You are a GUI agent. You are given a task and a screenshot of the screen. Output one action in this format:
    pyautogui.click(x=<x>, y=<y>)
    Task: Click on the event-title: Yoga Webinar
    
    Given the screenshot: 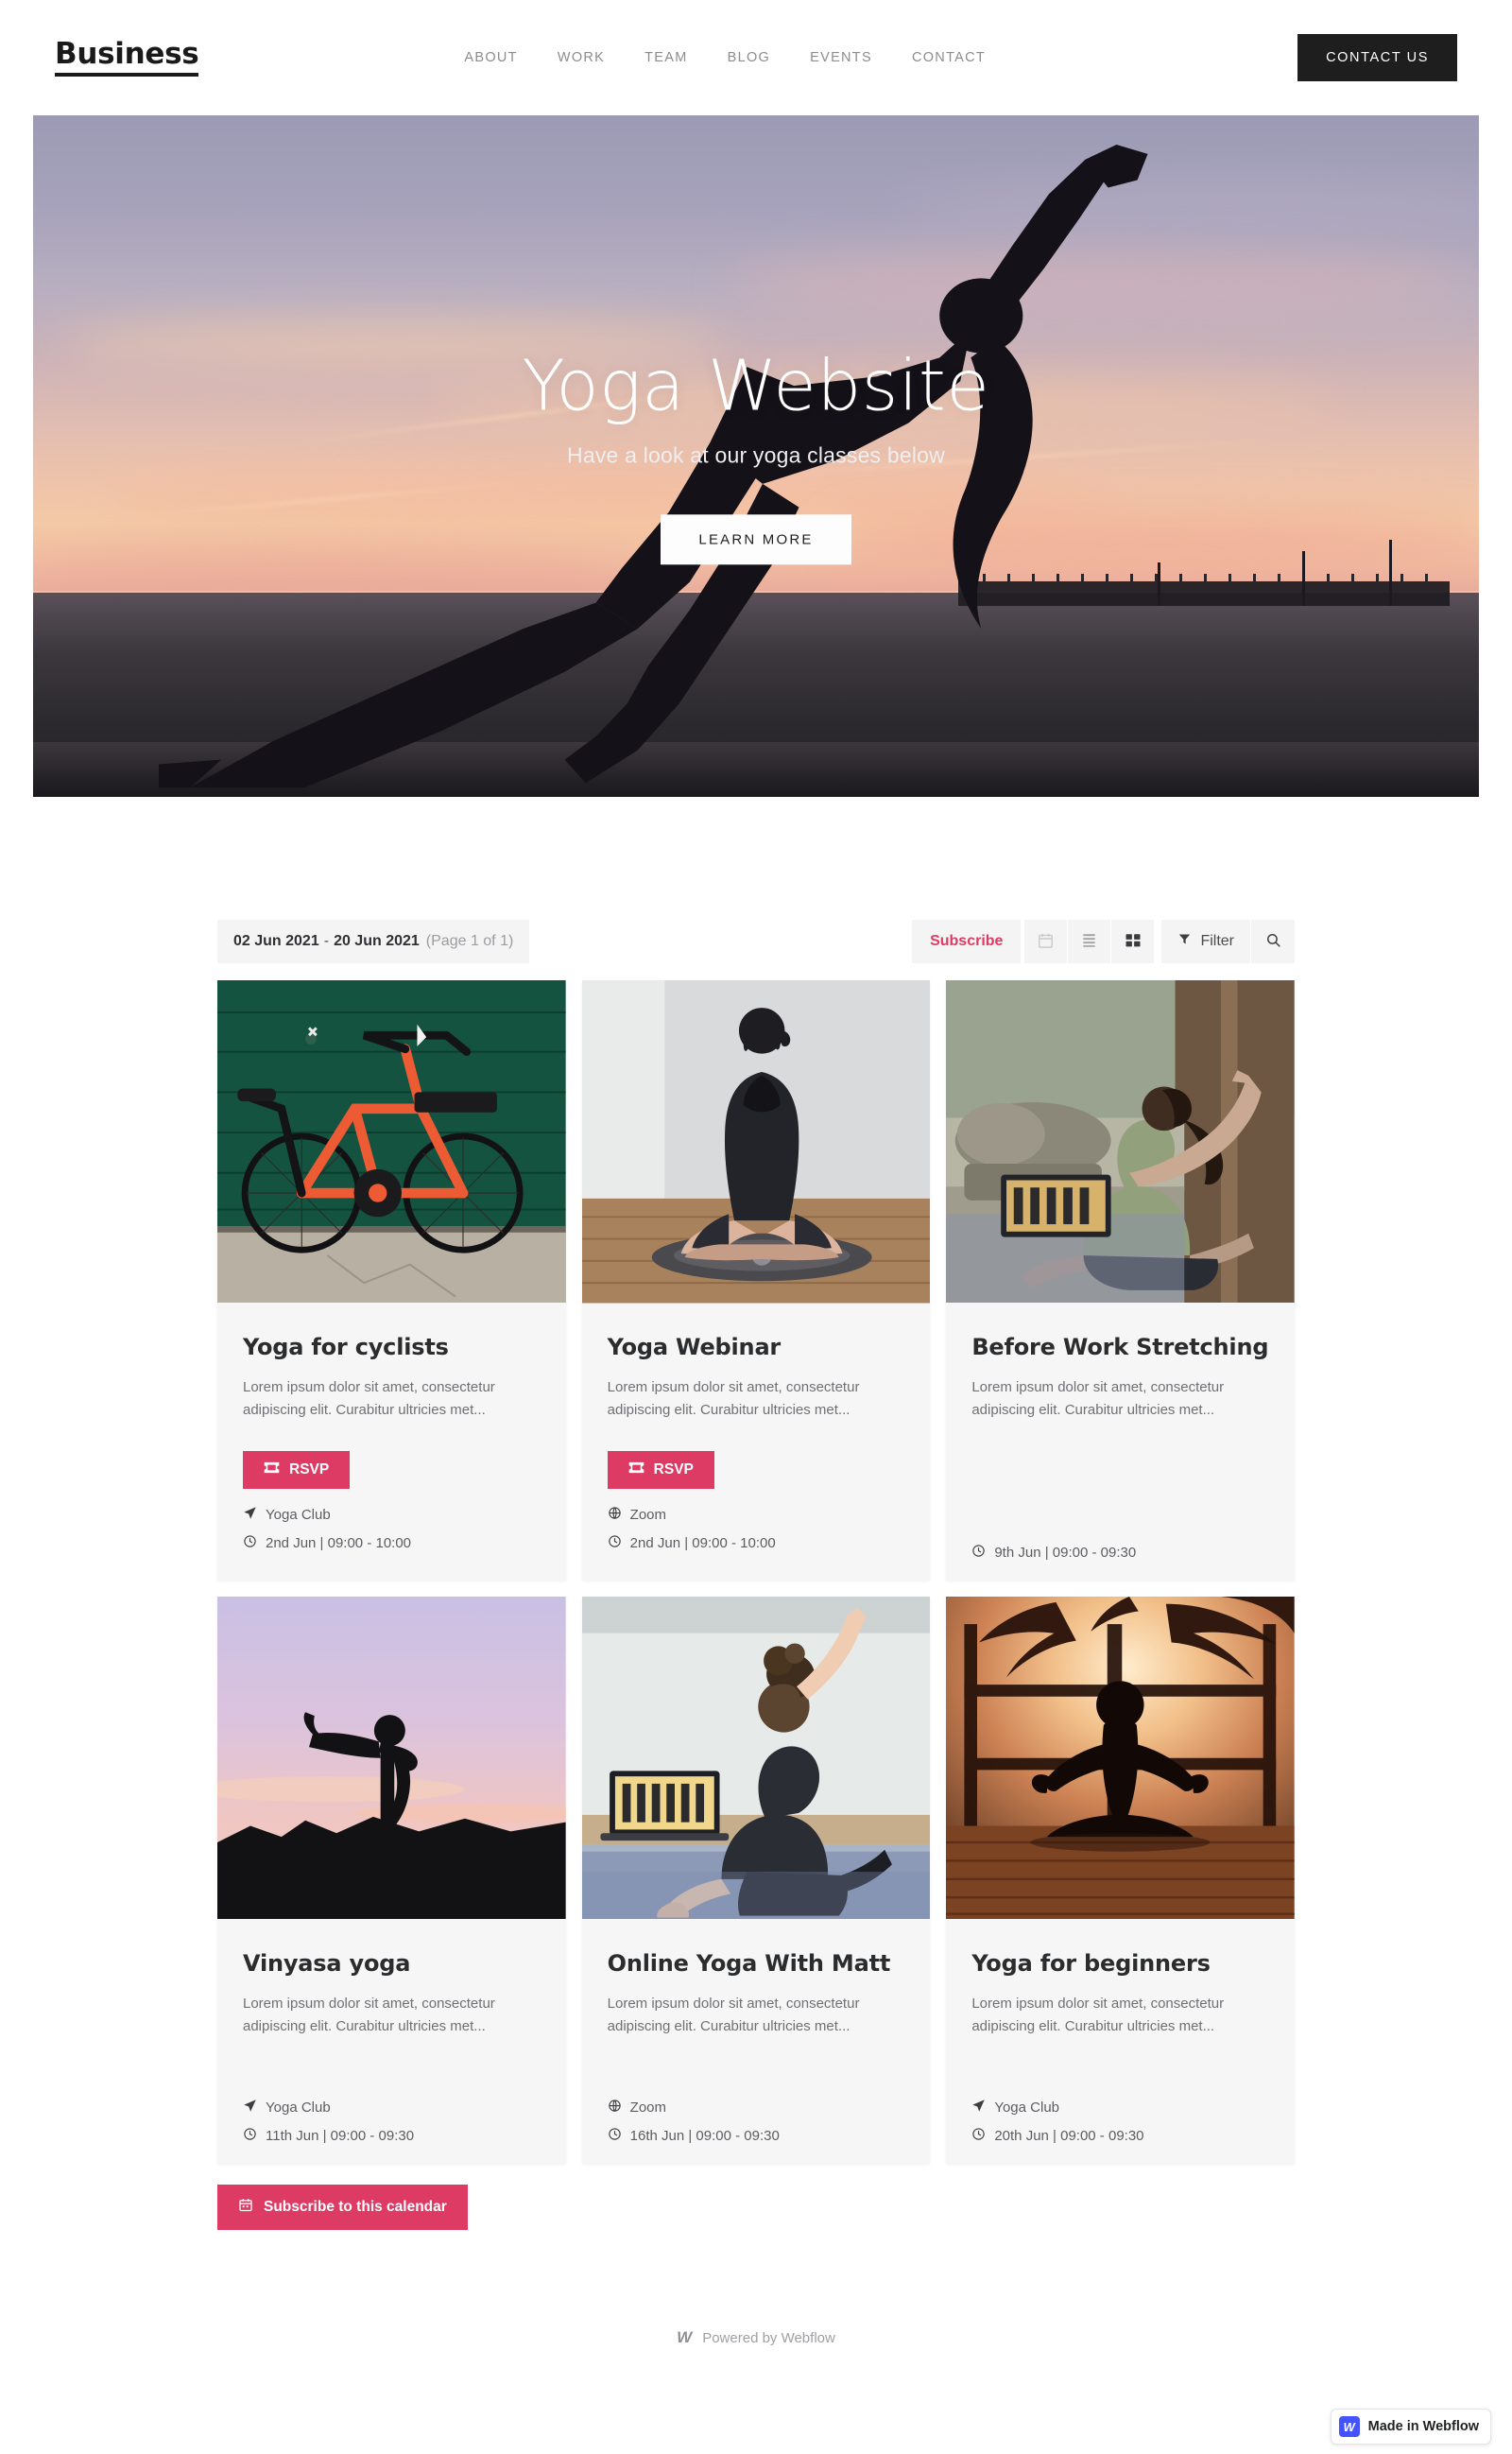 What is the action you would take?
    pyautogui.click(x=694, y=1347)
    